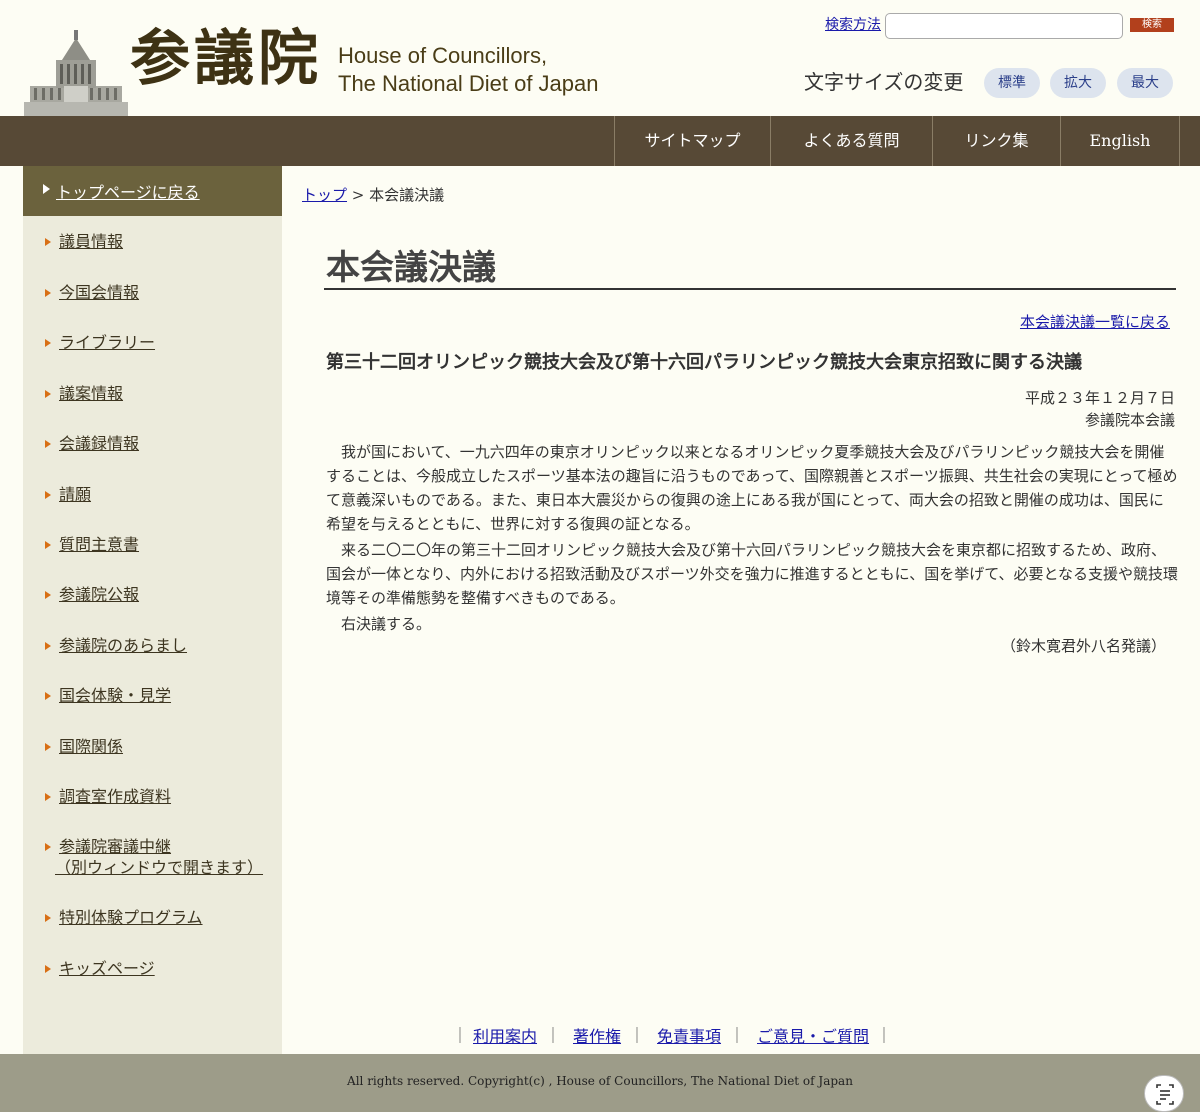 The image size is (1200, 1112). I want to click on sidebar-item-label: 今国会情報, so click(99, 292).